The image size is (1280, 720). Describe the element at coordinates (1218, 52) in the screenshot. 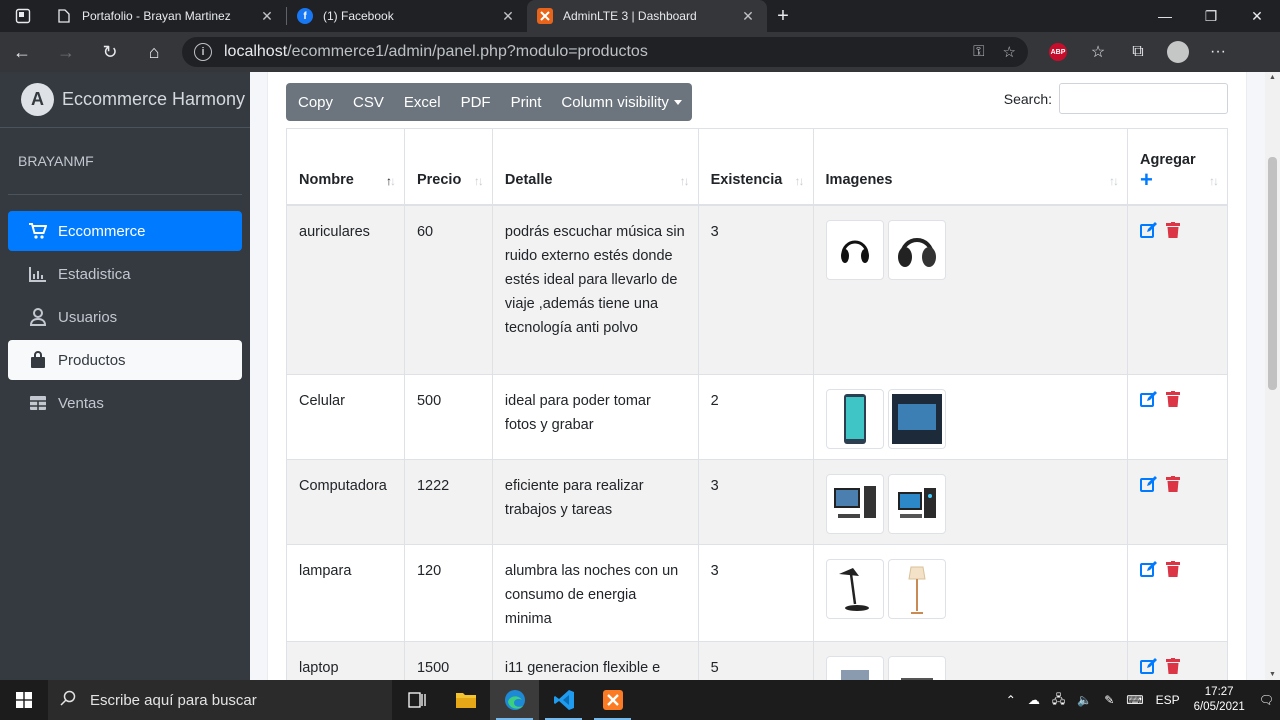

I see `more-icon: ···` at that location.